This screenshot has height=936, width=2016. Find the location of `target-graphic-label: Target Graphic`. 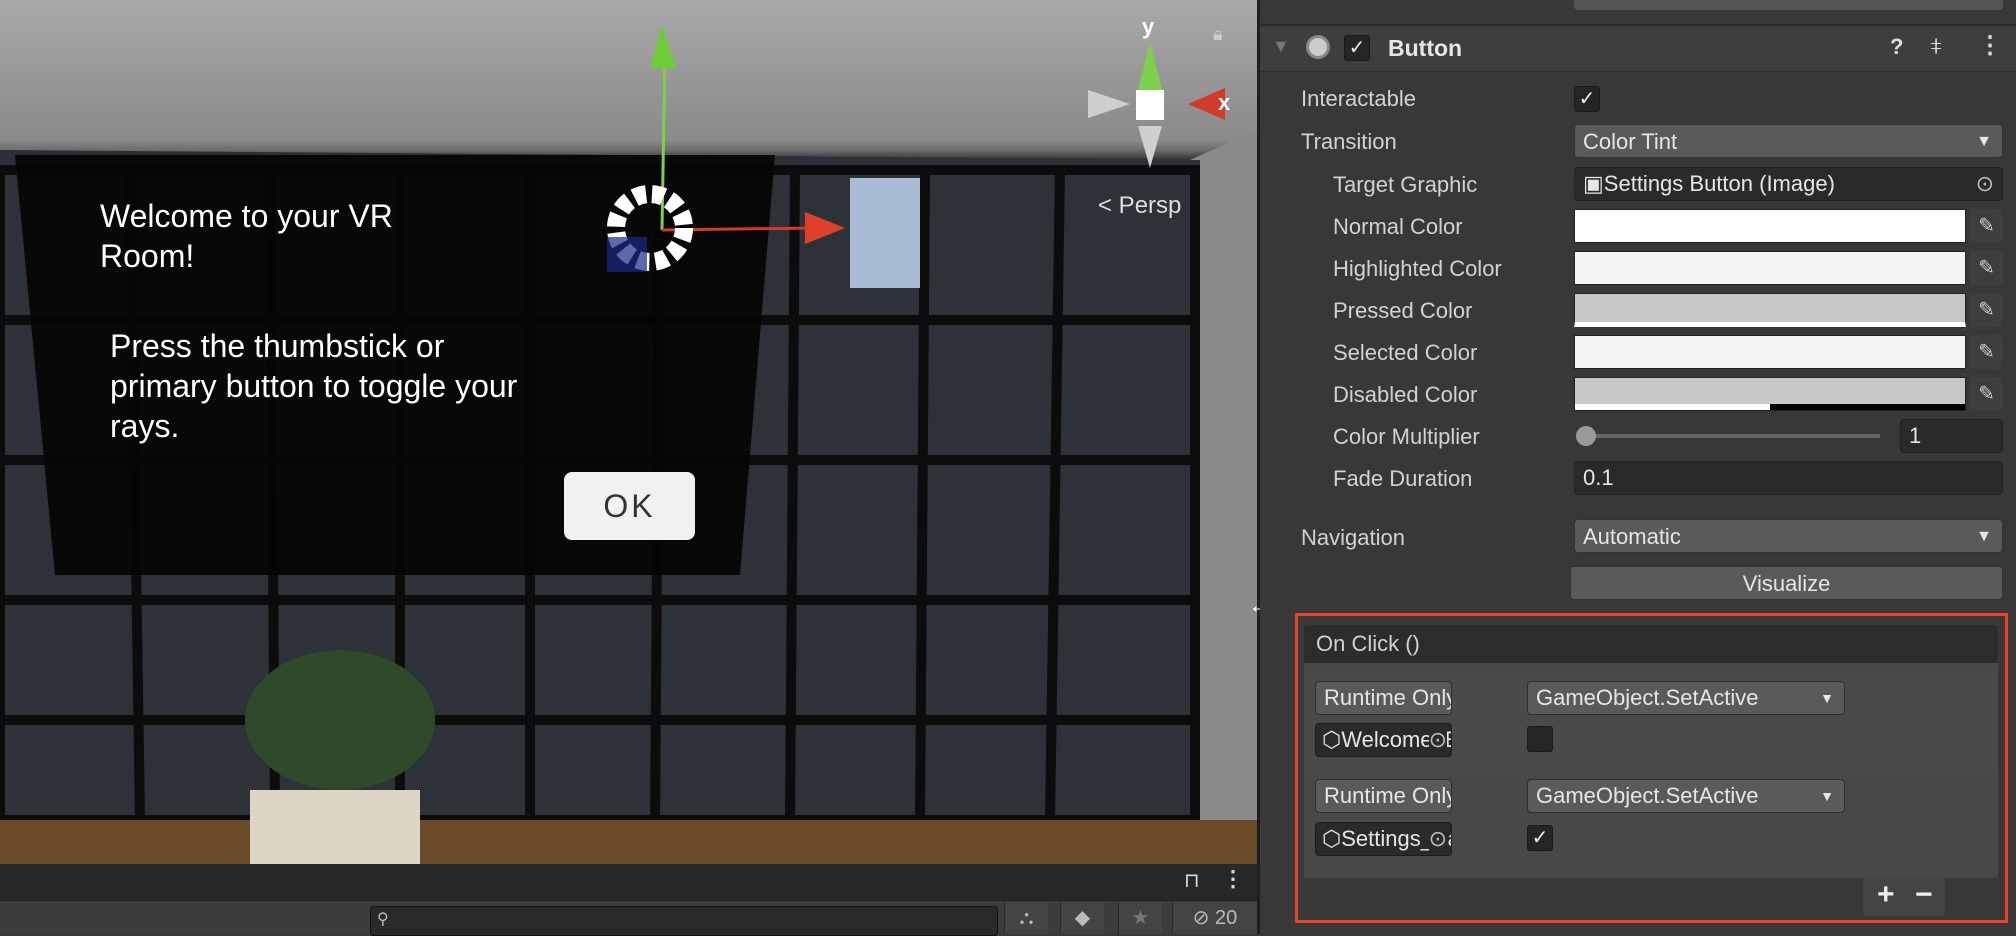

target-graphic-label: Target Graphic is located at coordinates (1405, 184).